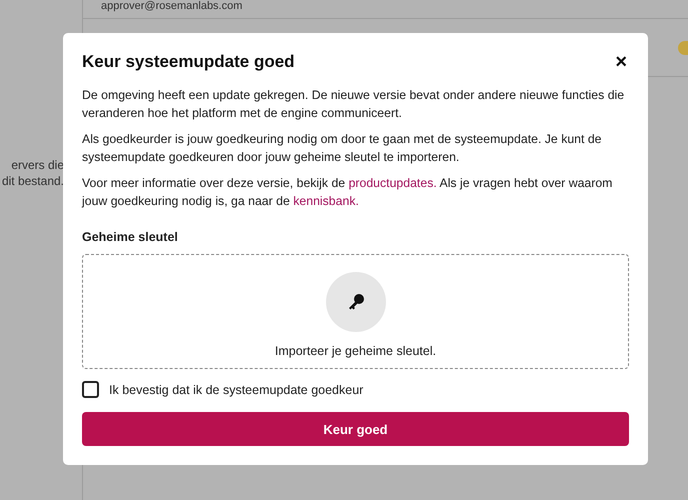 This screenshot has height=500, width=688. I want to click on background-text: ervers die, so click(37, 165).